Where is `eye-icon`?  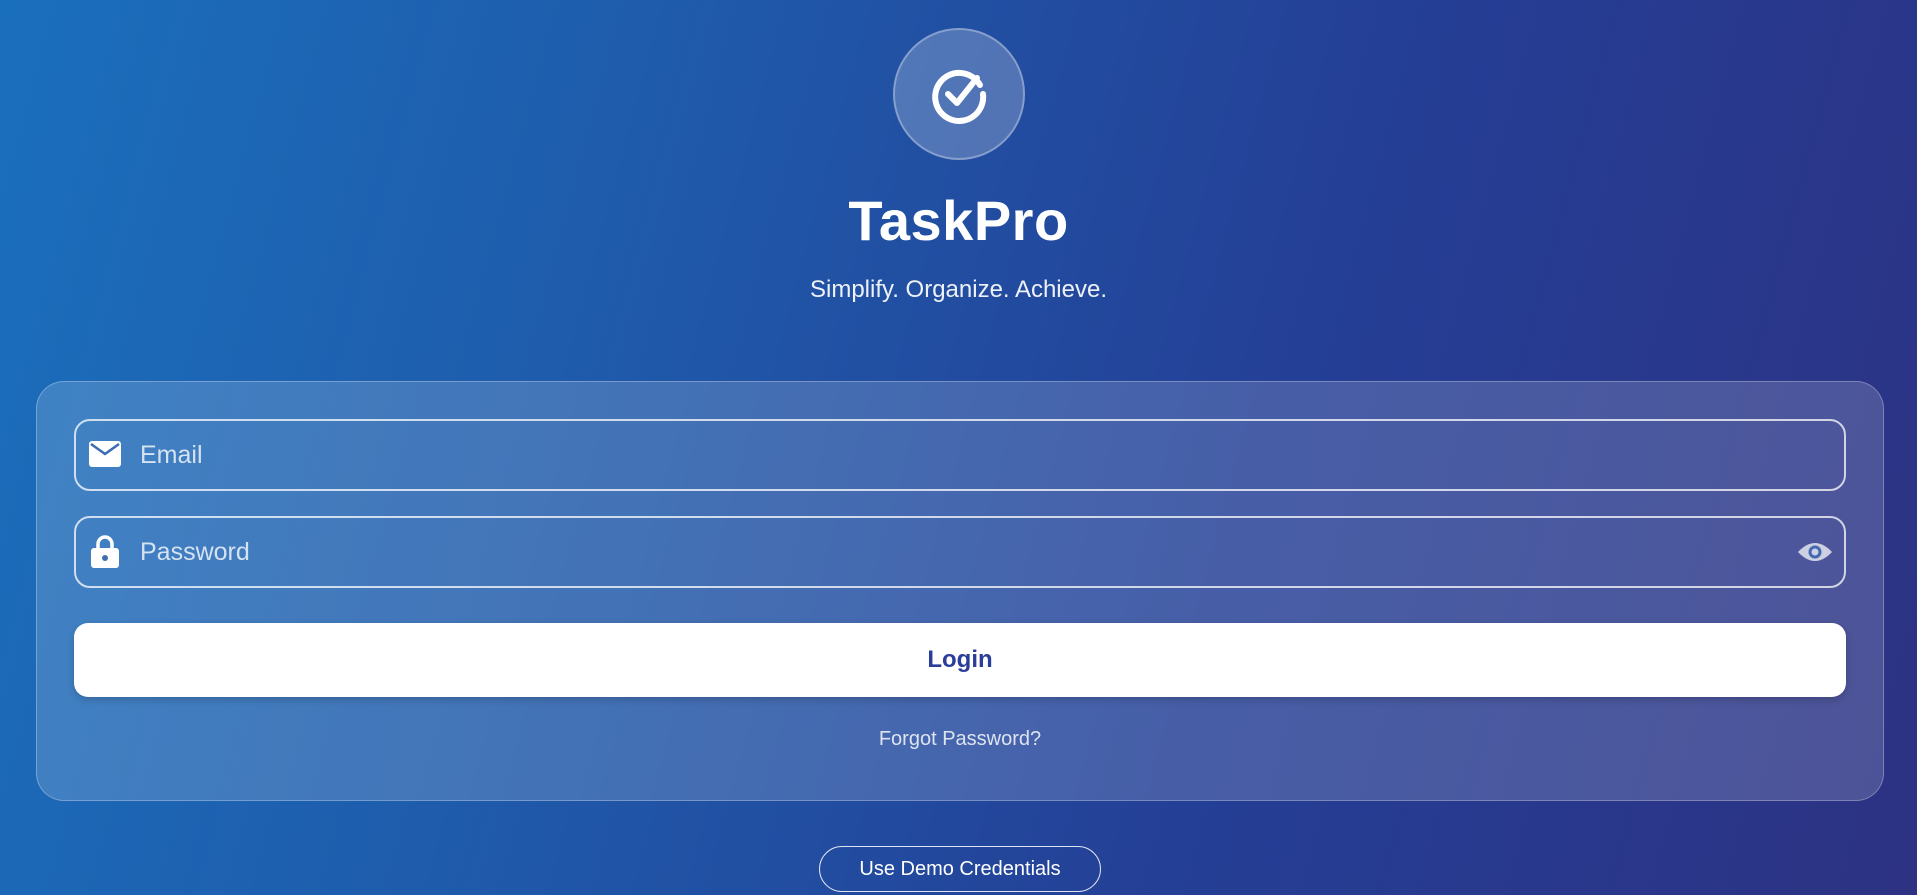
eye-icon is located at coordinates (1815, 552).